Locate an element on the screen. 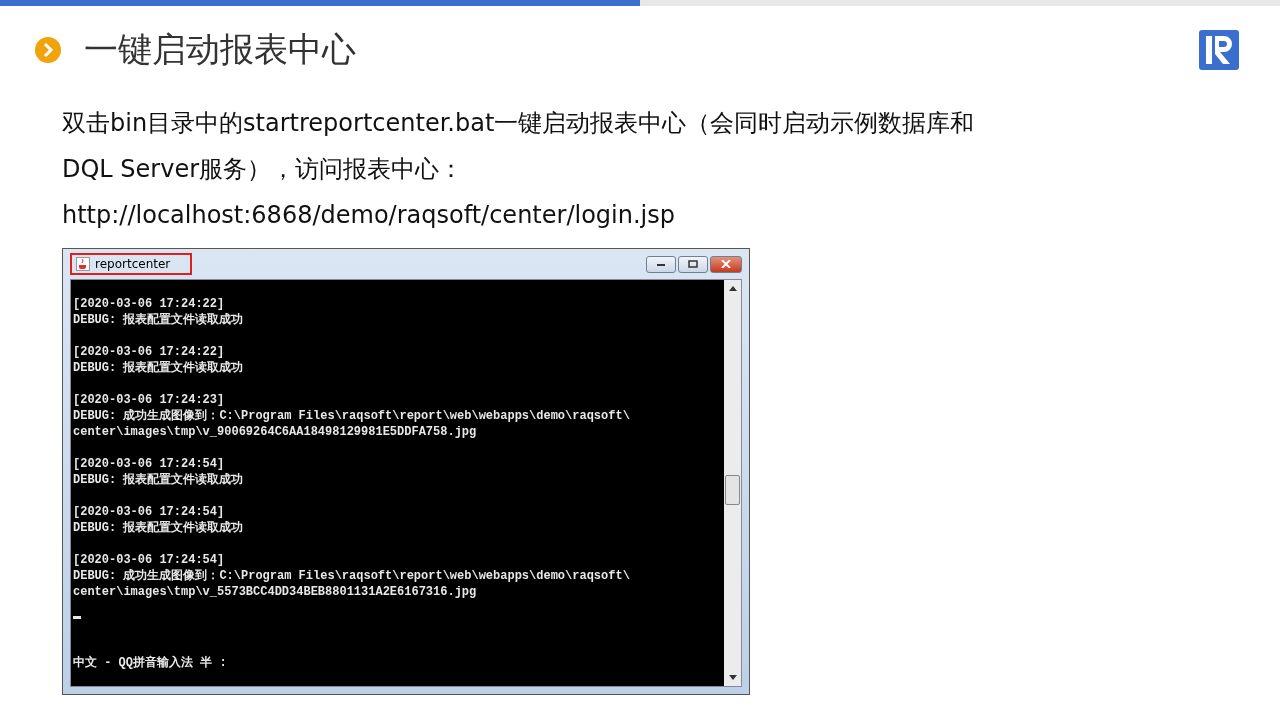 The height and width of the screenshot is (720, 1280). minimize-button is located at coordinates (661, 264).